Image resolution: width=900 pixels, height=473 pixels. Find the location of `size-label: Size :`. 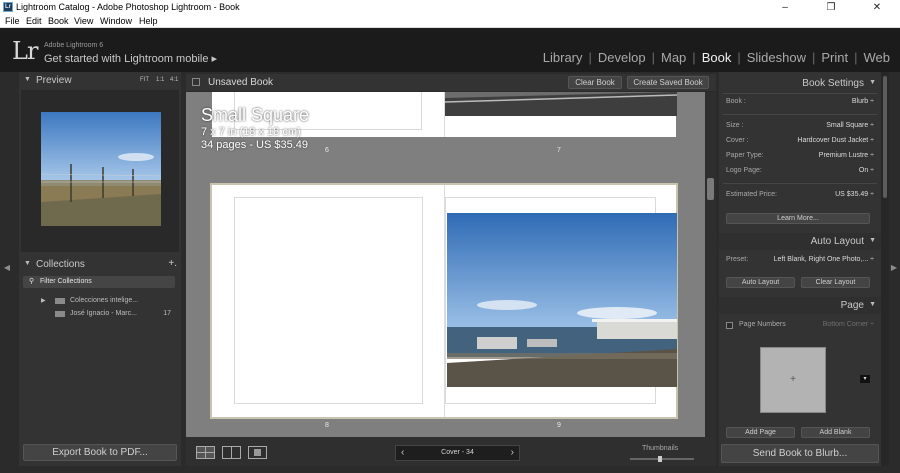

size-label: Size : is located at coordinates (735, 125).